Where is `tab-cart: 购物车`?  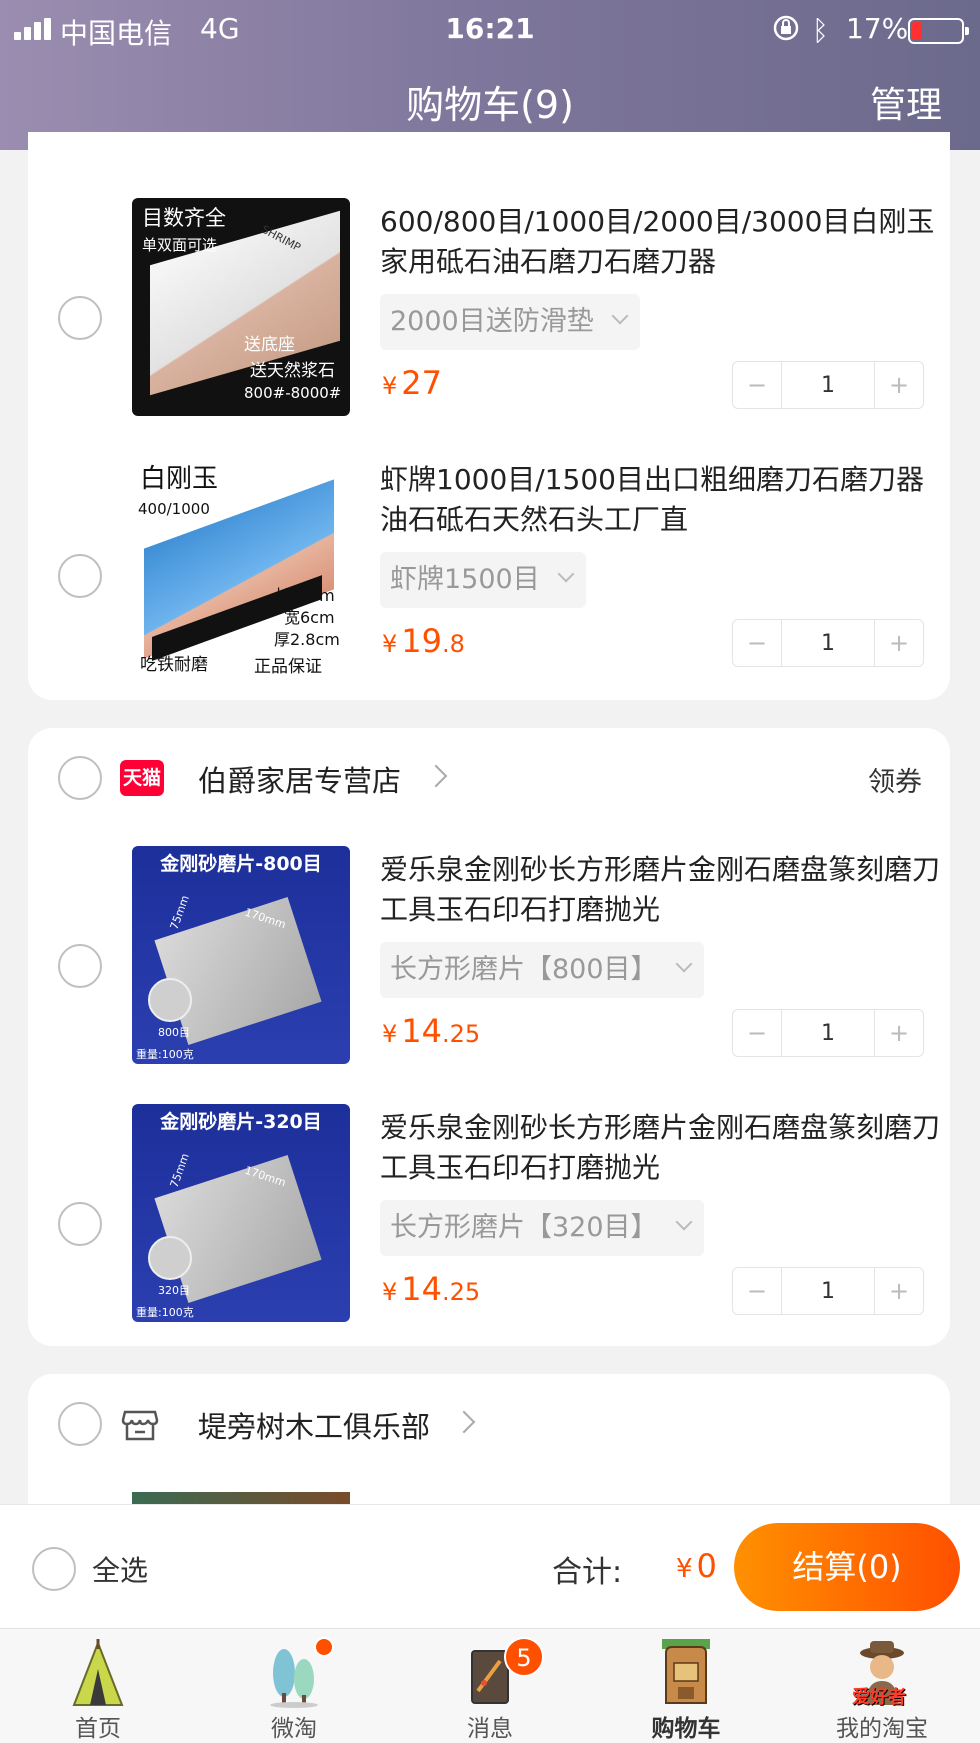 tab-cart: 购物车 is located at coordinates (686, 1686).